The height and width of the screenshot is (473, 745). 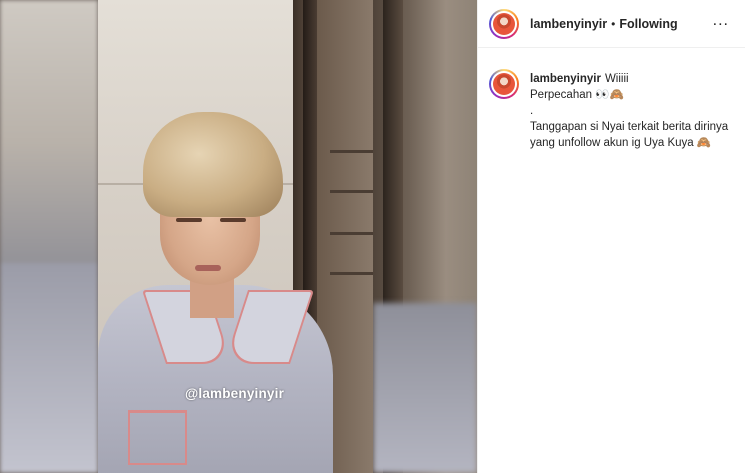 What do you see at coordinates (504, 84) in the screenshot?
I see `caption-avatar` at bounding box center [504, 84].